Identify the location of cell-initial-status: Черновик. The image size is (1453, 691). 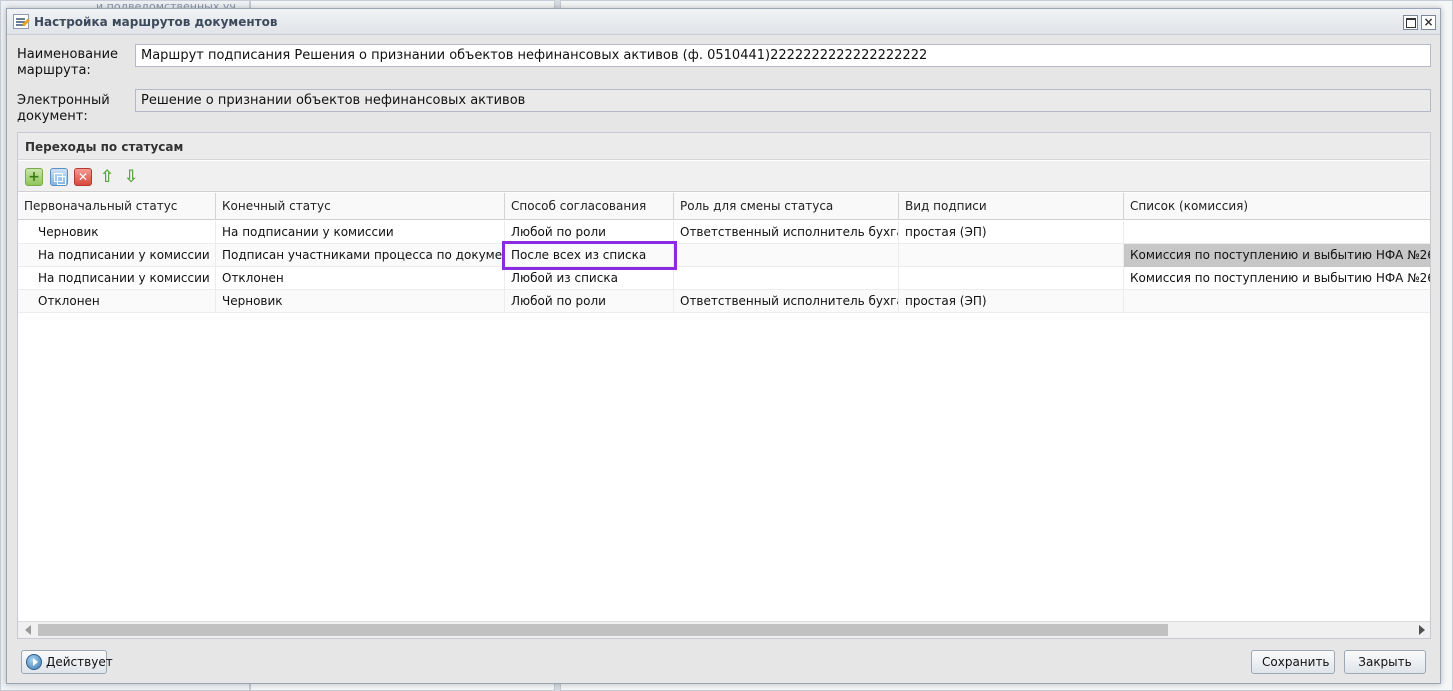
(117, 232).